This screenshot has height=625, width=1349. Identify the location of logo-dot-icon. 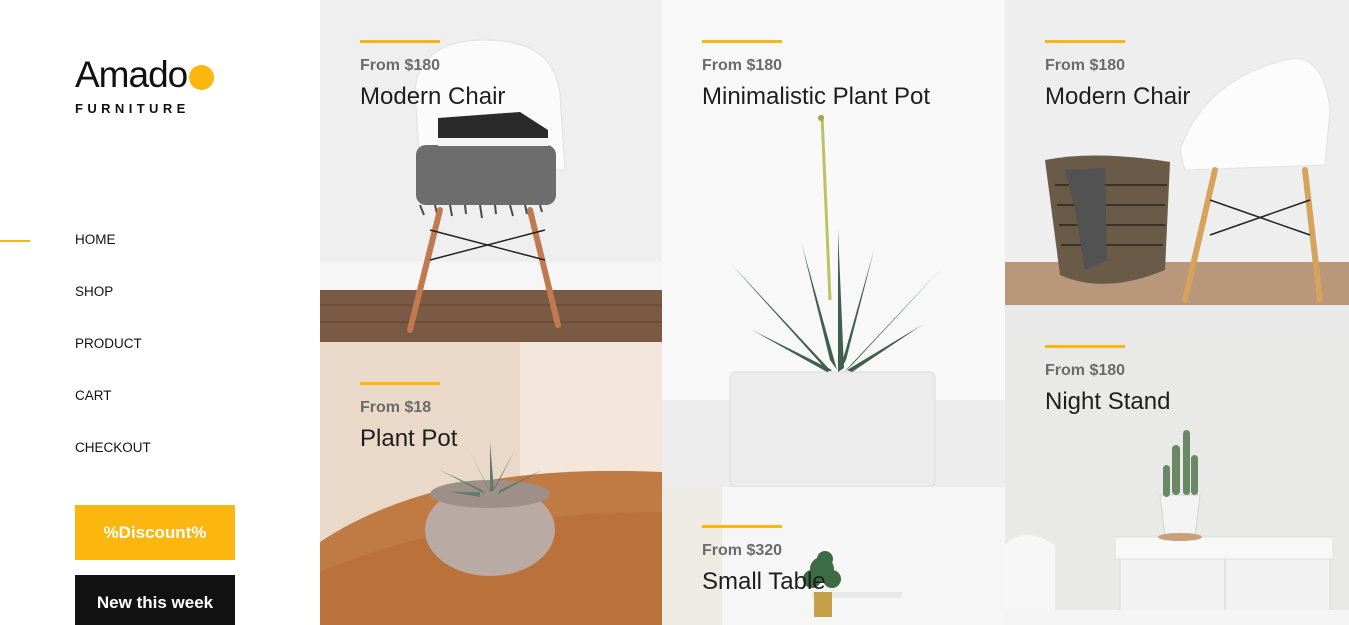
(202, 77).